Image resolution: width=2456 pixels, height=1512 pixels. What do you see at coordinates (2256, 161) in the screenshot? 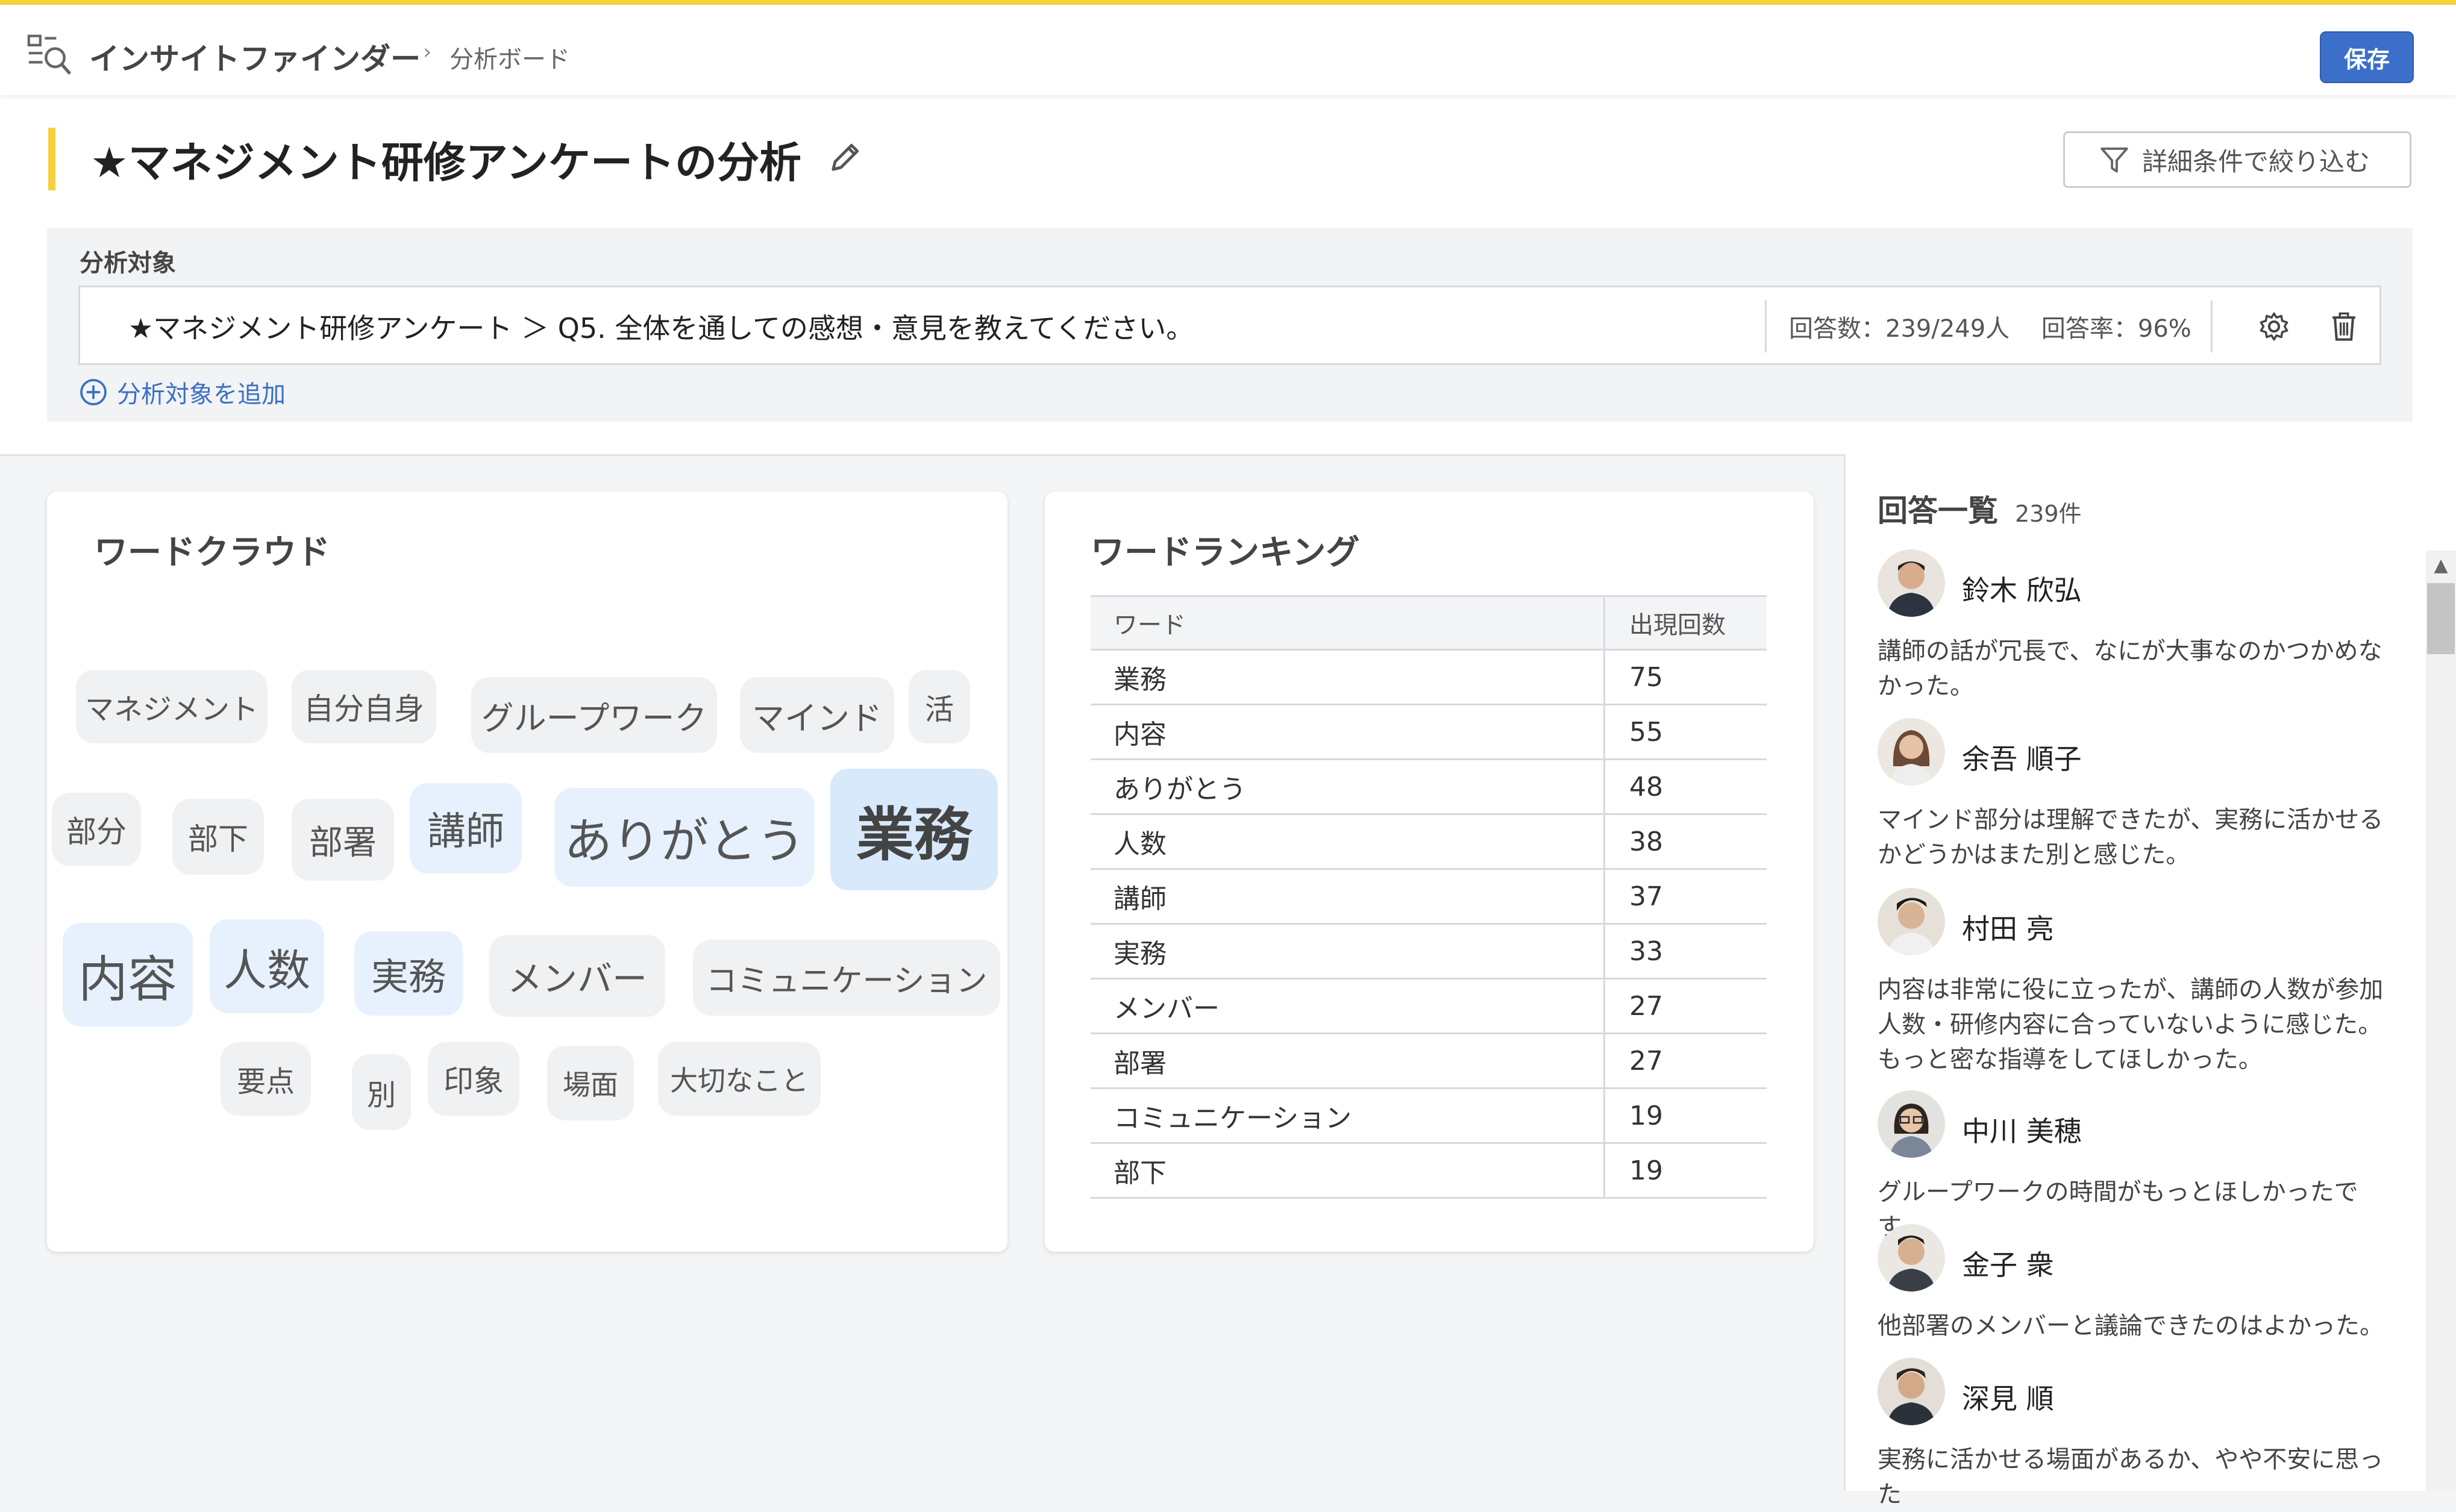
I see `filter-button-label: 詳細条件で絞り込む` at bounding box center [2256, 161].